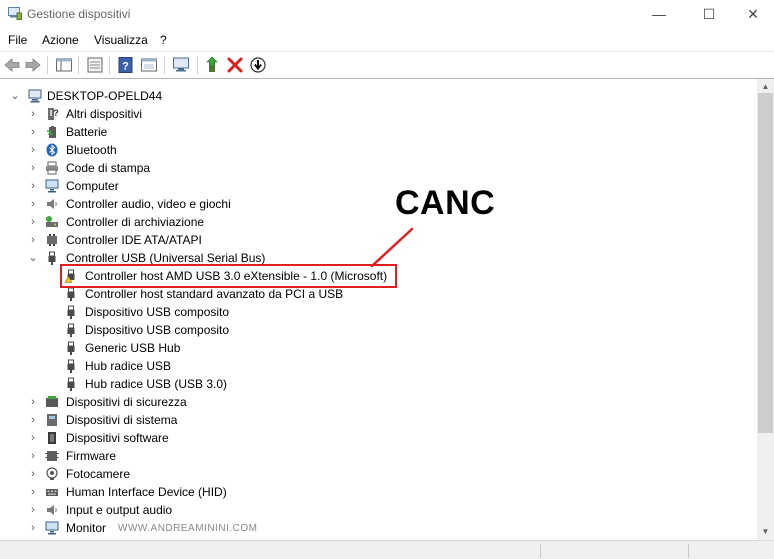 Image resolution: width=774 pixels, height=559 pixels. I want to click on callout-label: CANC, so click(445, 203).